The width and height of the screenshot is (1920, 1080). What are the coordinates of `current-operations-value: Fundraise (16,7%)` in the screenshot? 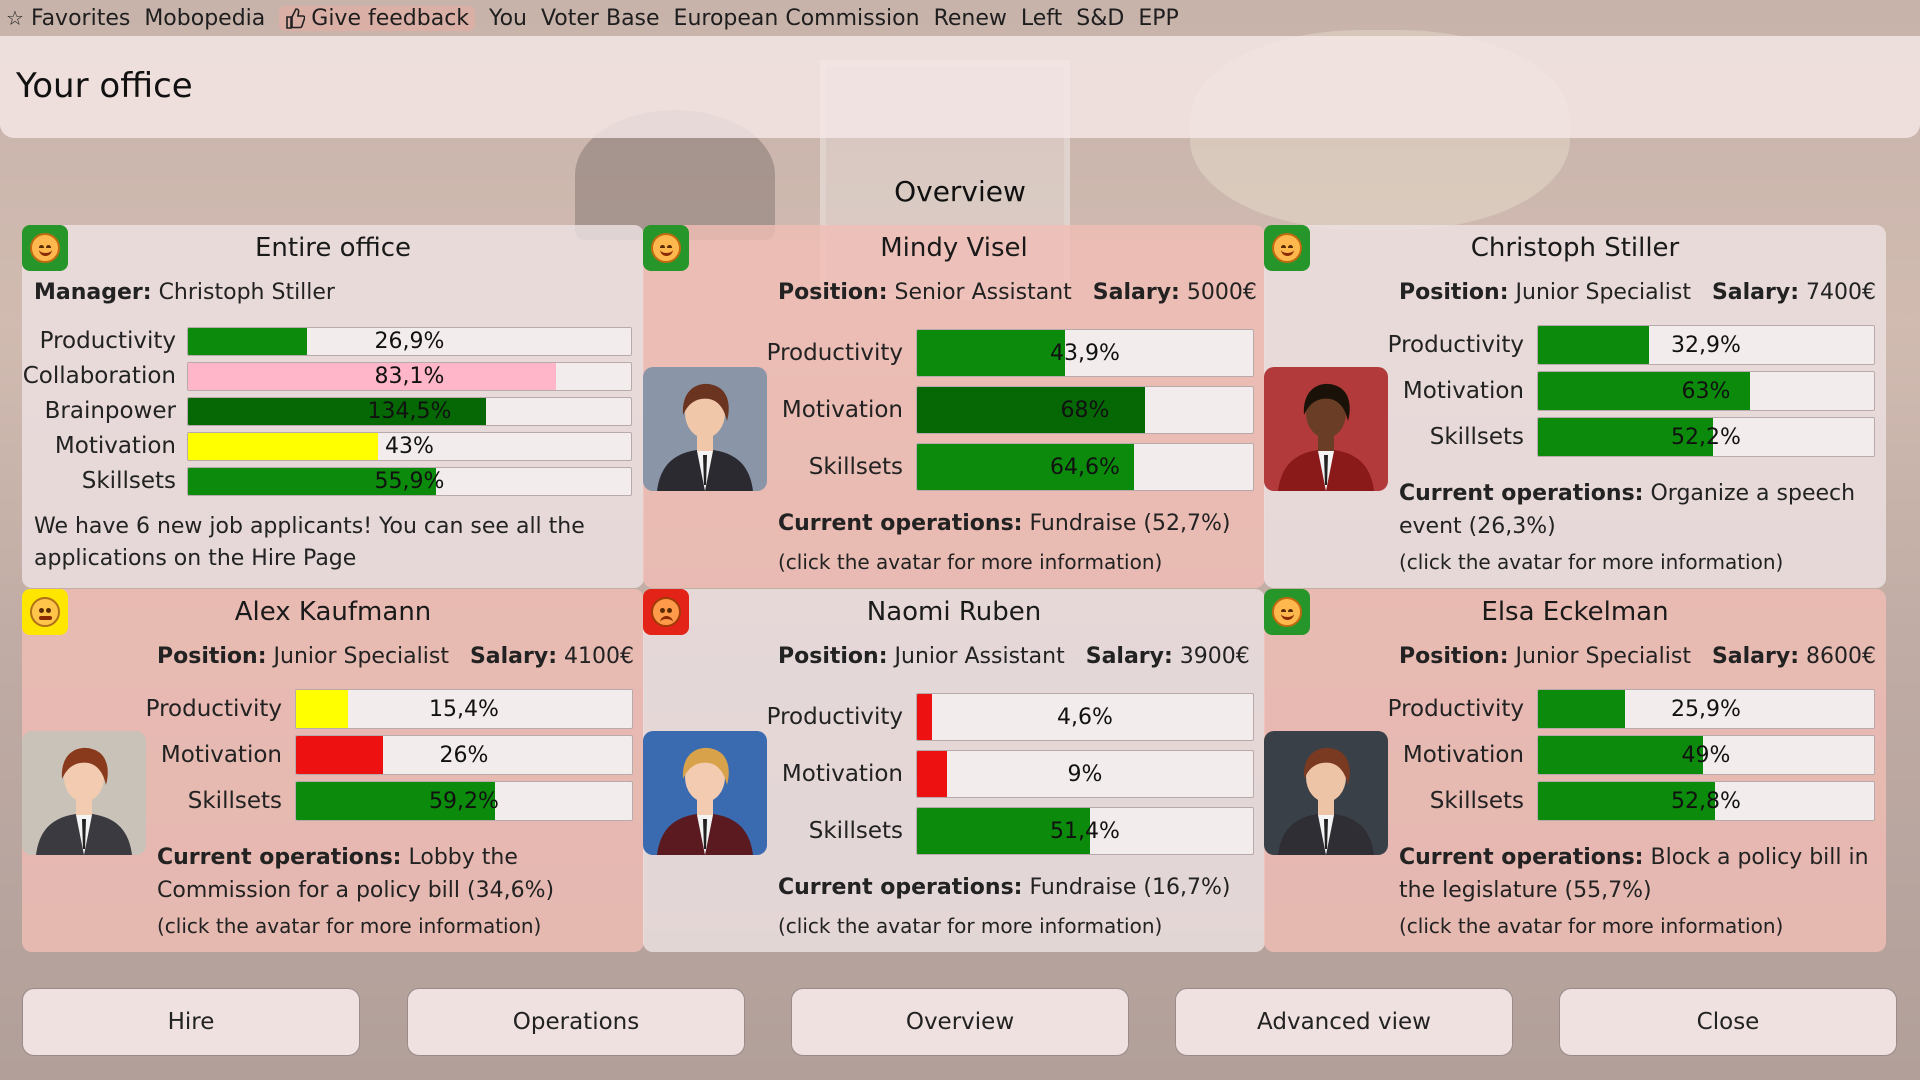 It's located at (1130, 887).